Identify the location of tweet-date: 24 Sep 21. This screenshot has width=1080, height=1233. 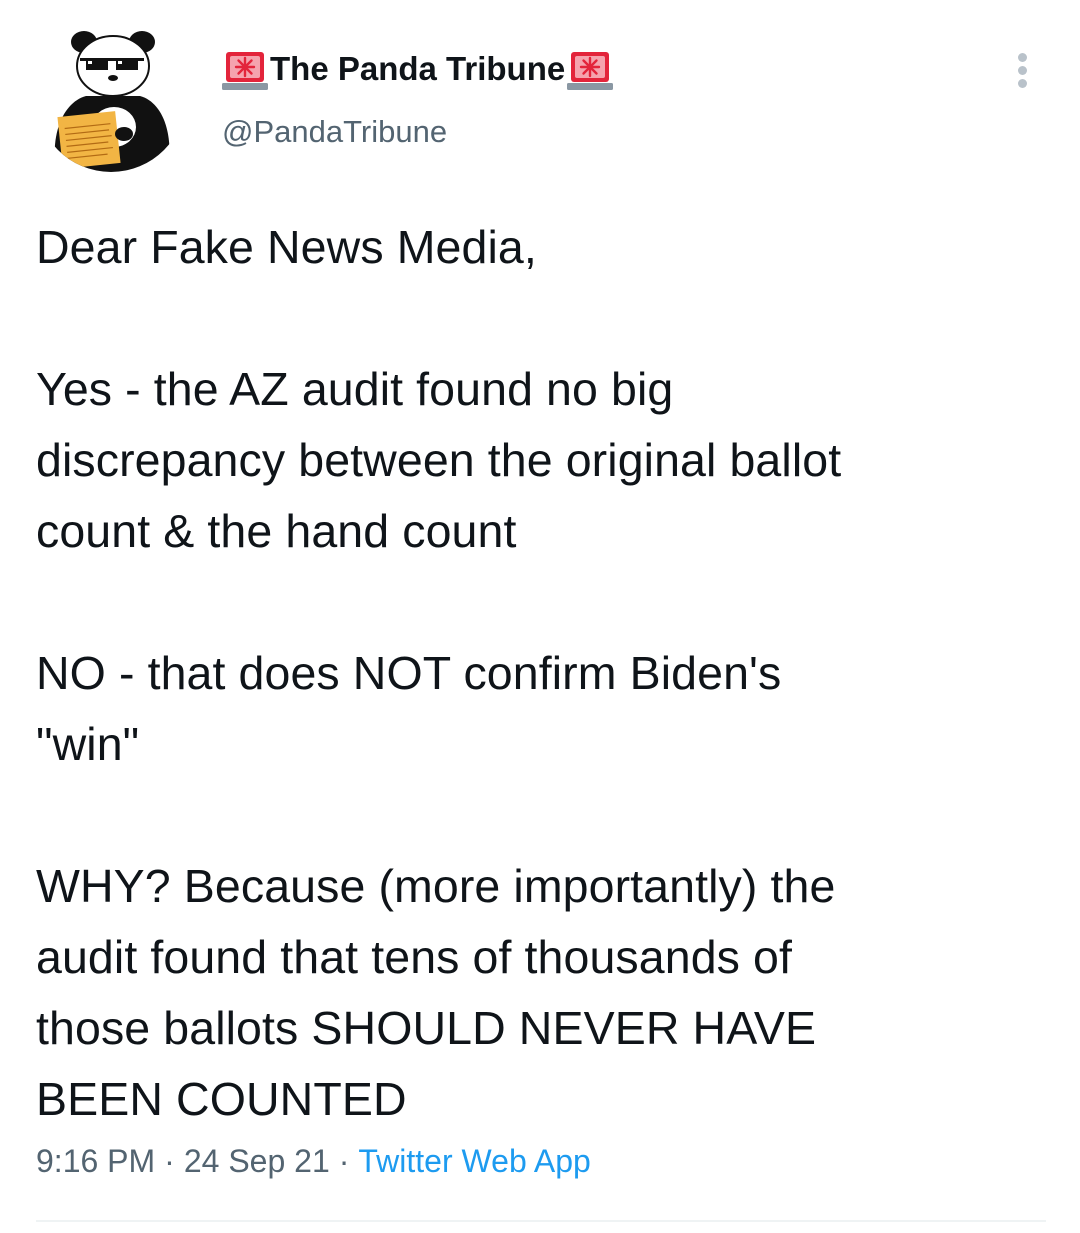
(257, 1161).